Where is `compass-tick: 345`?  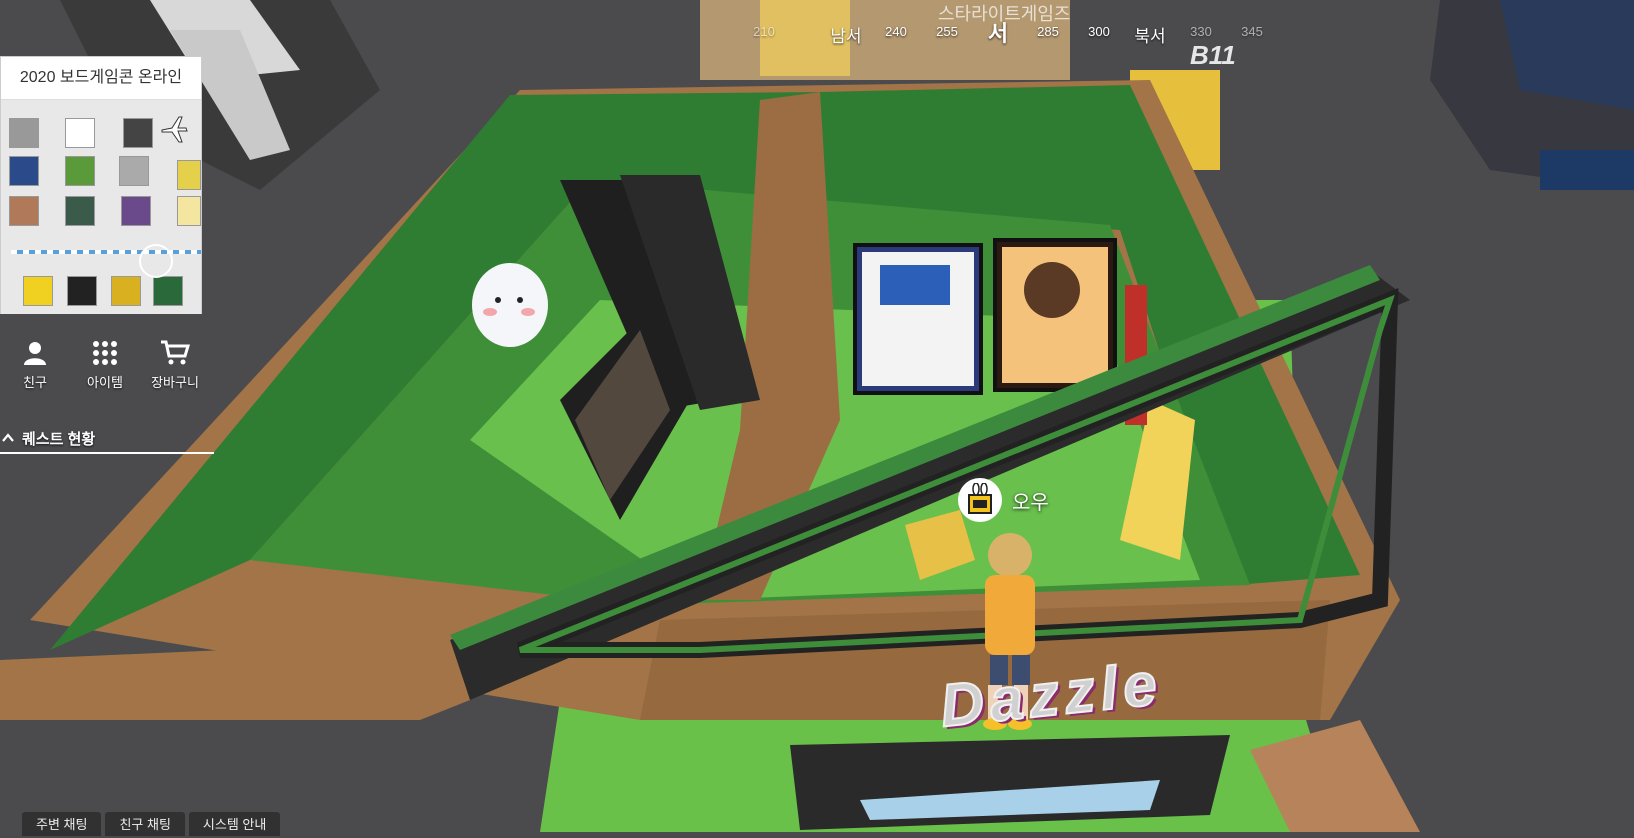 compass-tick: 345 is located at coordinates (1252, 31).